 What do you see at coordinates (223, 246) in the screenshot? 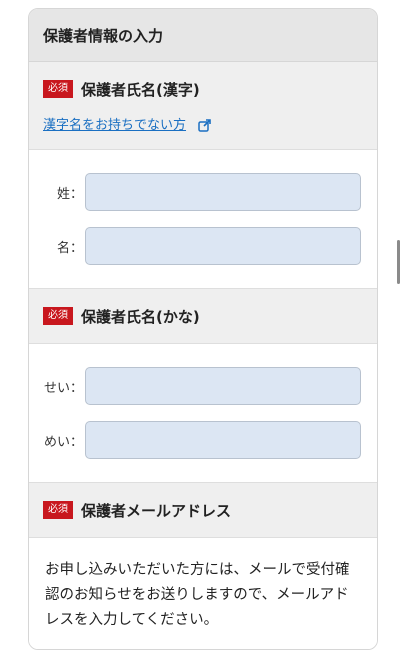
I see `kanji-first-name-input` at bounding box center [223, 246].